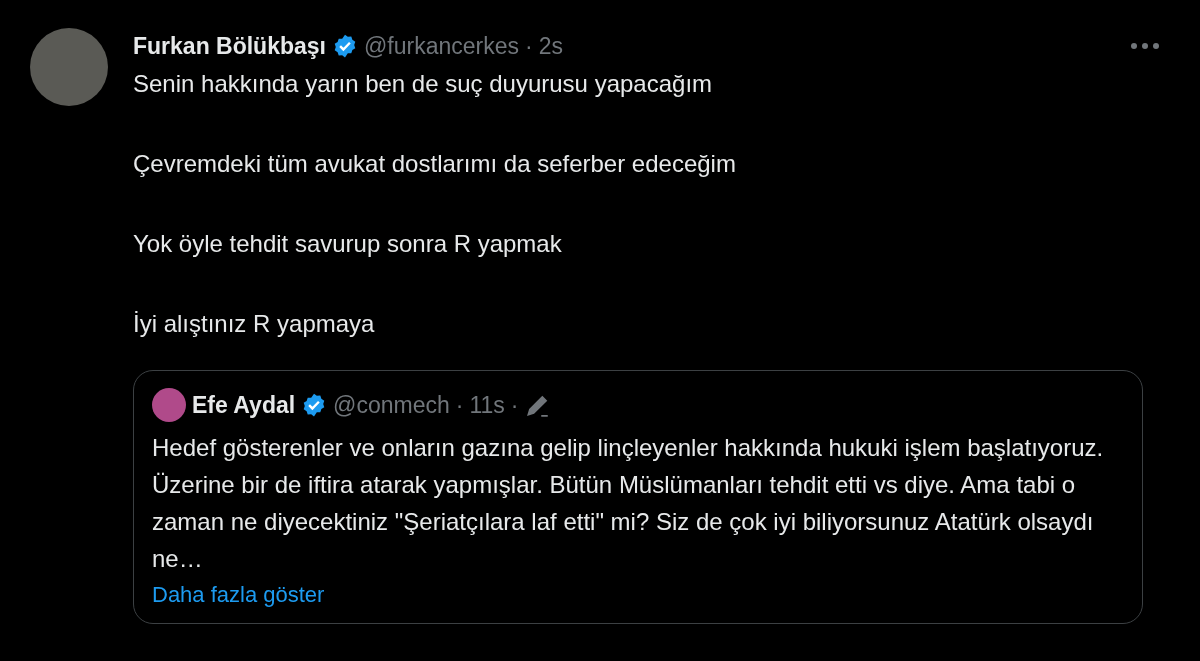  I want to click on author-name: Furkan Bölükbaşı, so click(229, 46).